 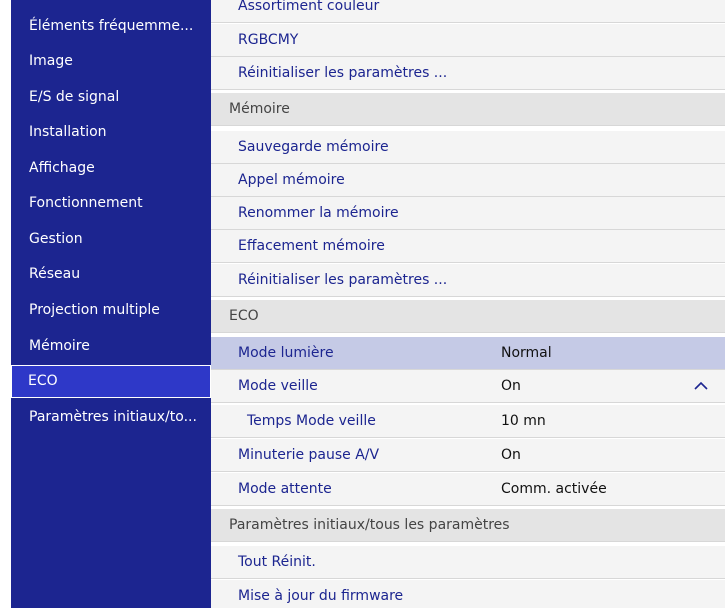 I want to click on list-item-load-memory: Appel mémoire, so click(x=468, y=180).